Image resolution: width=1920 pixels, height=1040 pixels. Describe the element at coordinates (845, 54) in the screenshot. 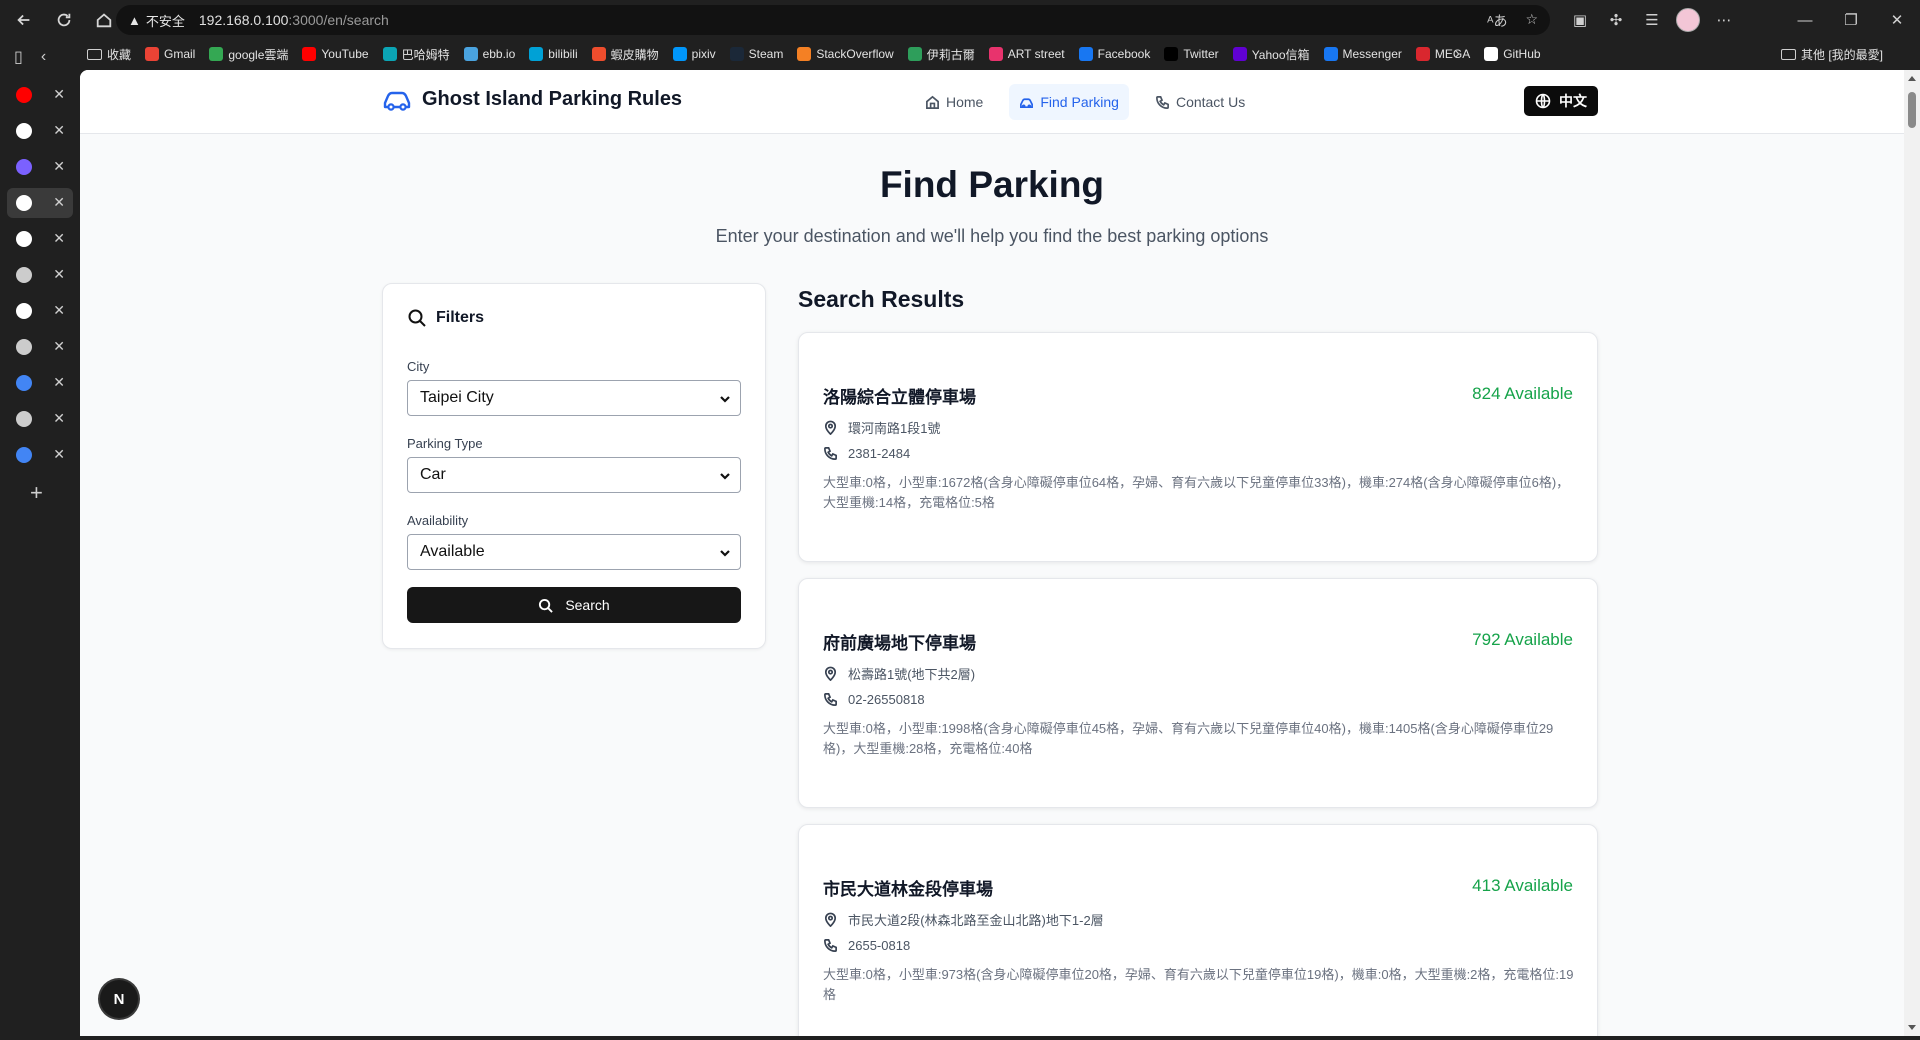

I see `bookmark-item: StackOverflow` at that location.